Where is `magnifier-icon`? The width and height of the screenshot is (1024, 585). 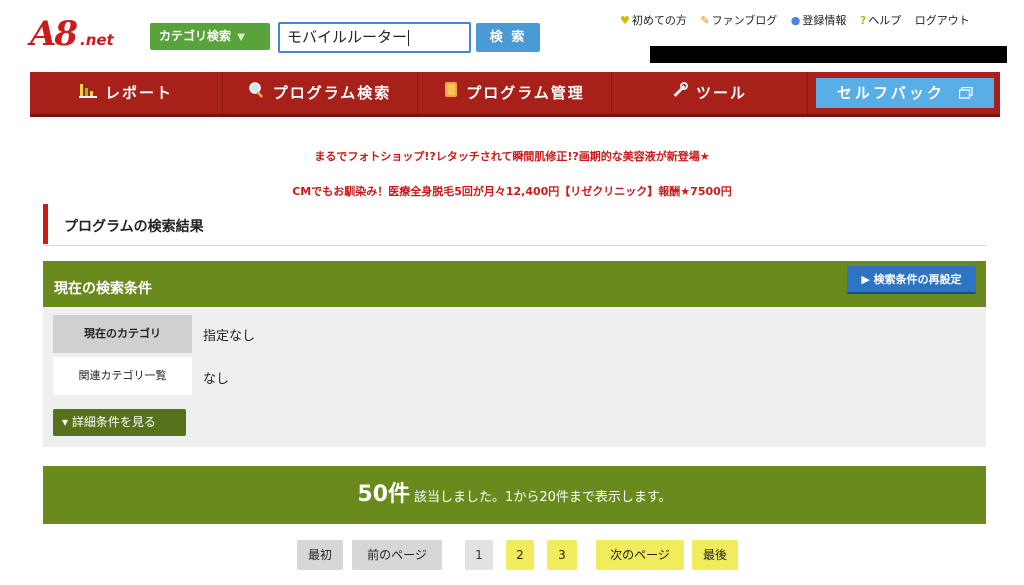
magnifier-icon is located at coordinates (256, 93).